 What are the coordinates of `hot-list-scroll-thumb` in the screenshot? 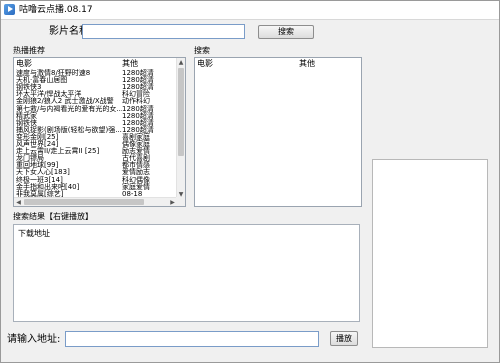 It's located at (181, 112).